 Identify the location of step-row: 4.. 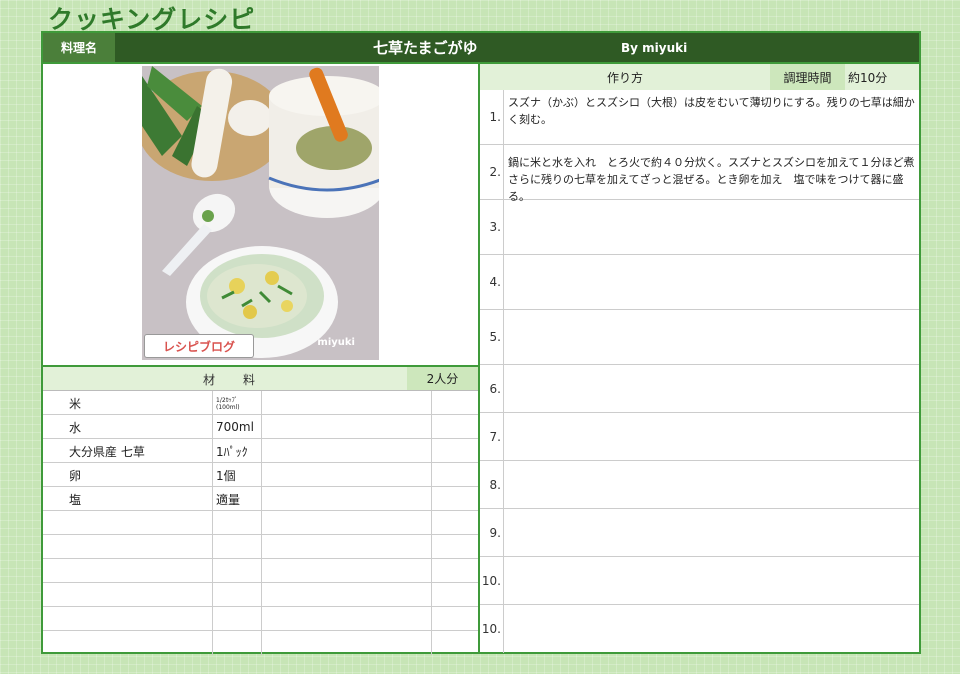
(699, 282).